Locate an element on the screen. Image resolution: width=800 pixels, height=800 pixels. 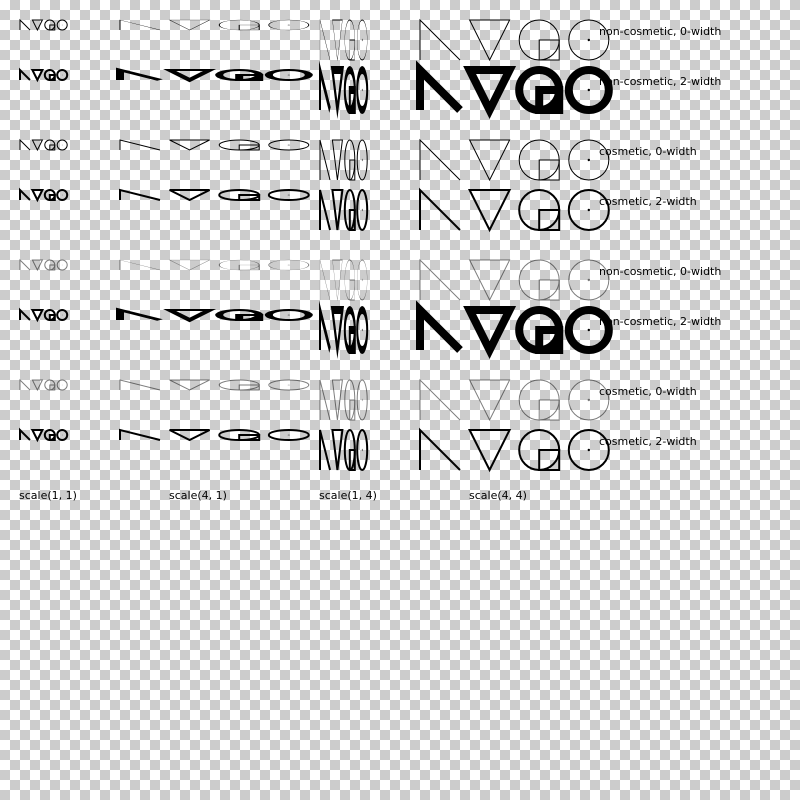
column-label: scale(1, 4) is located at coordinates (348, 495).